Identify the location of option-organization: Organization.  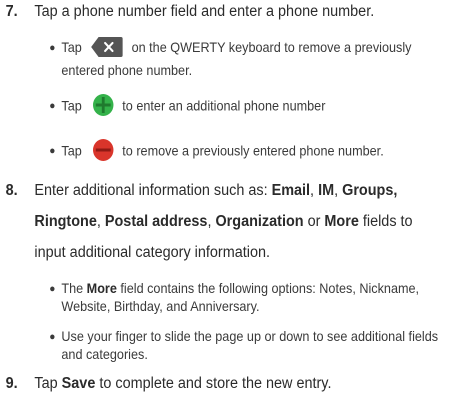
(259, 221).